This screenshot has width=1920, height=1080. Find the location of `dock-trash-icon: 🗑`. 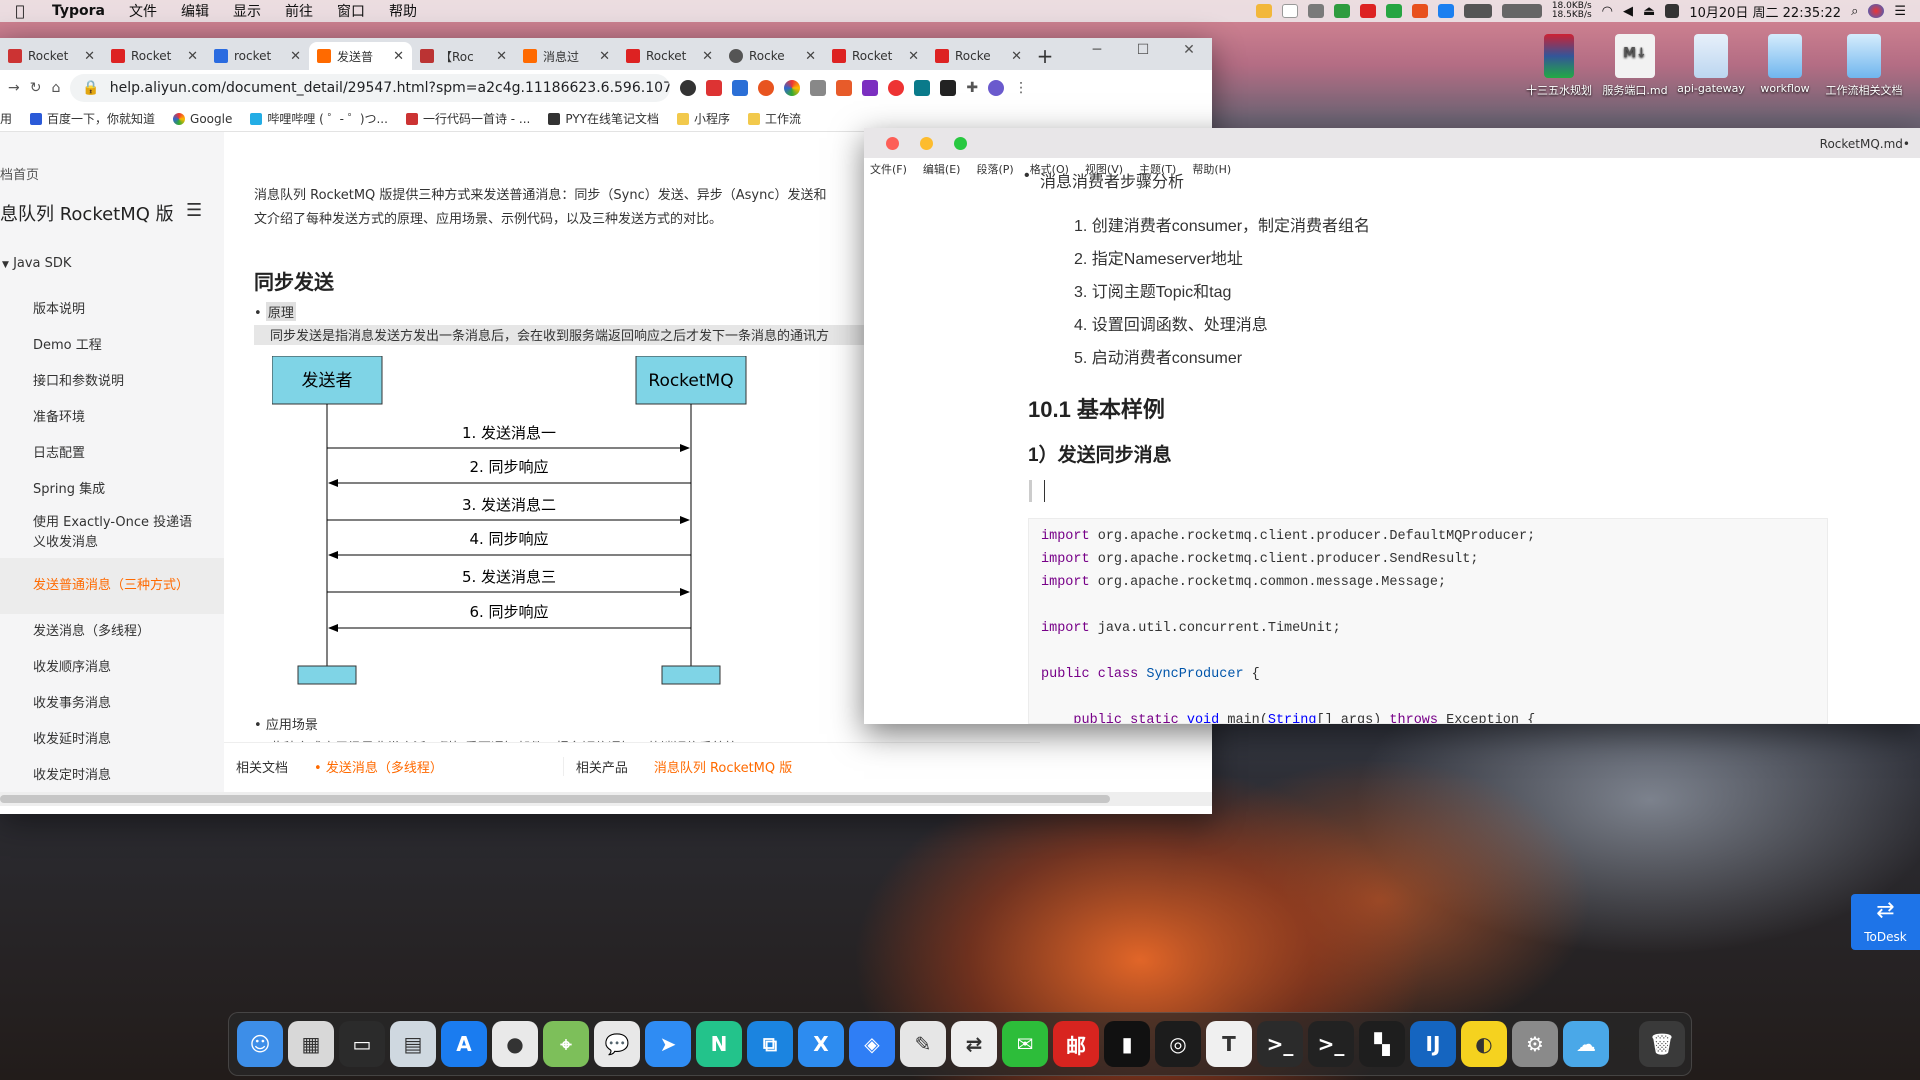

dock-trash-icon: 🗑 is located at coordinates (1662, 1044).